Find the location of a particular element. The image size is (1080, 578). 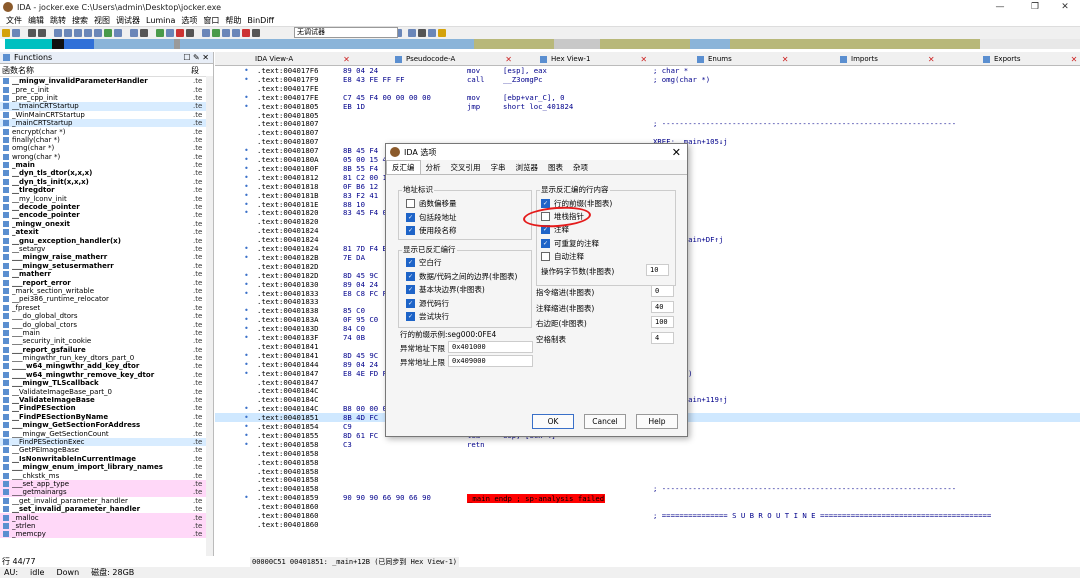

opcode-bytes-input: 10 is located at coordinates (657, 270).